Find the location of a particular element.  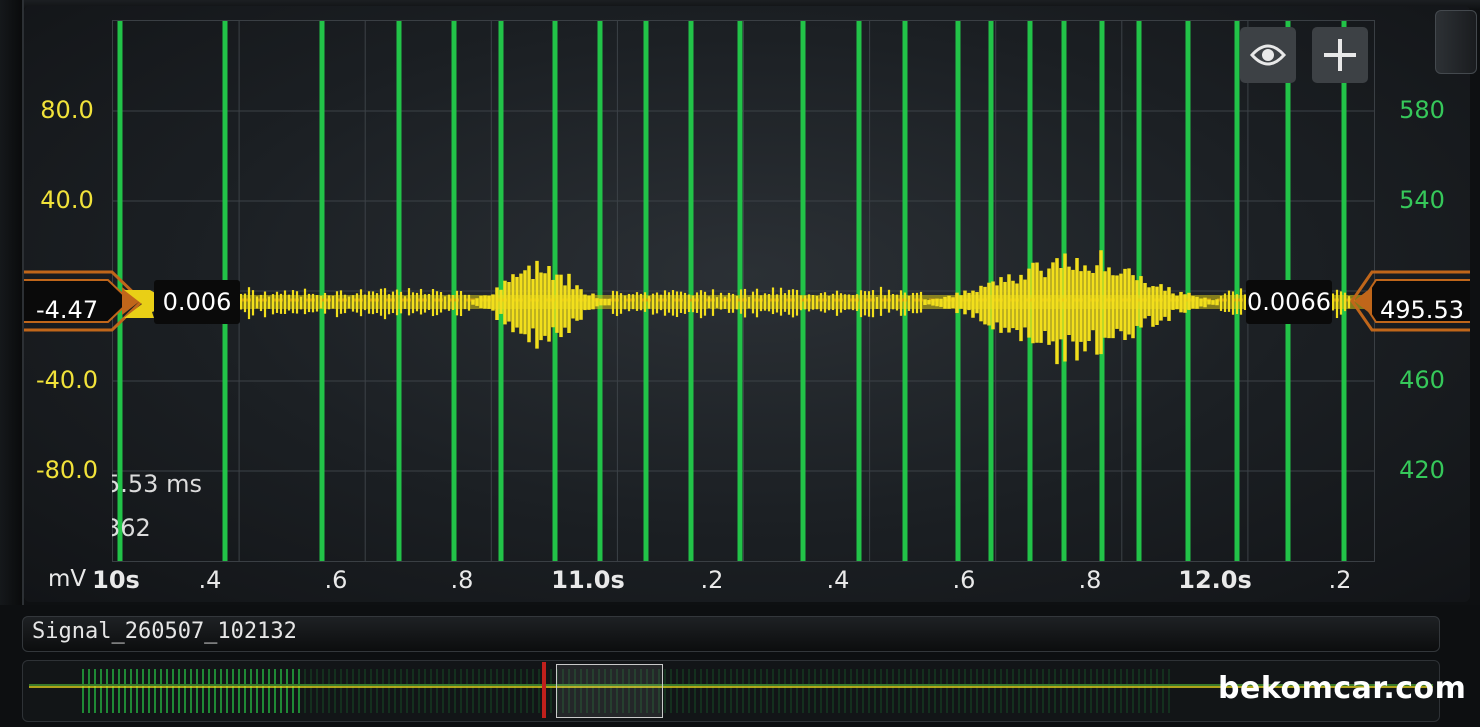

add-button is located at coordinates (1340, 55).